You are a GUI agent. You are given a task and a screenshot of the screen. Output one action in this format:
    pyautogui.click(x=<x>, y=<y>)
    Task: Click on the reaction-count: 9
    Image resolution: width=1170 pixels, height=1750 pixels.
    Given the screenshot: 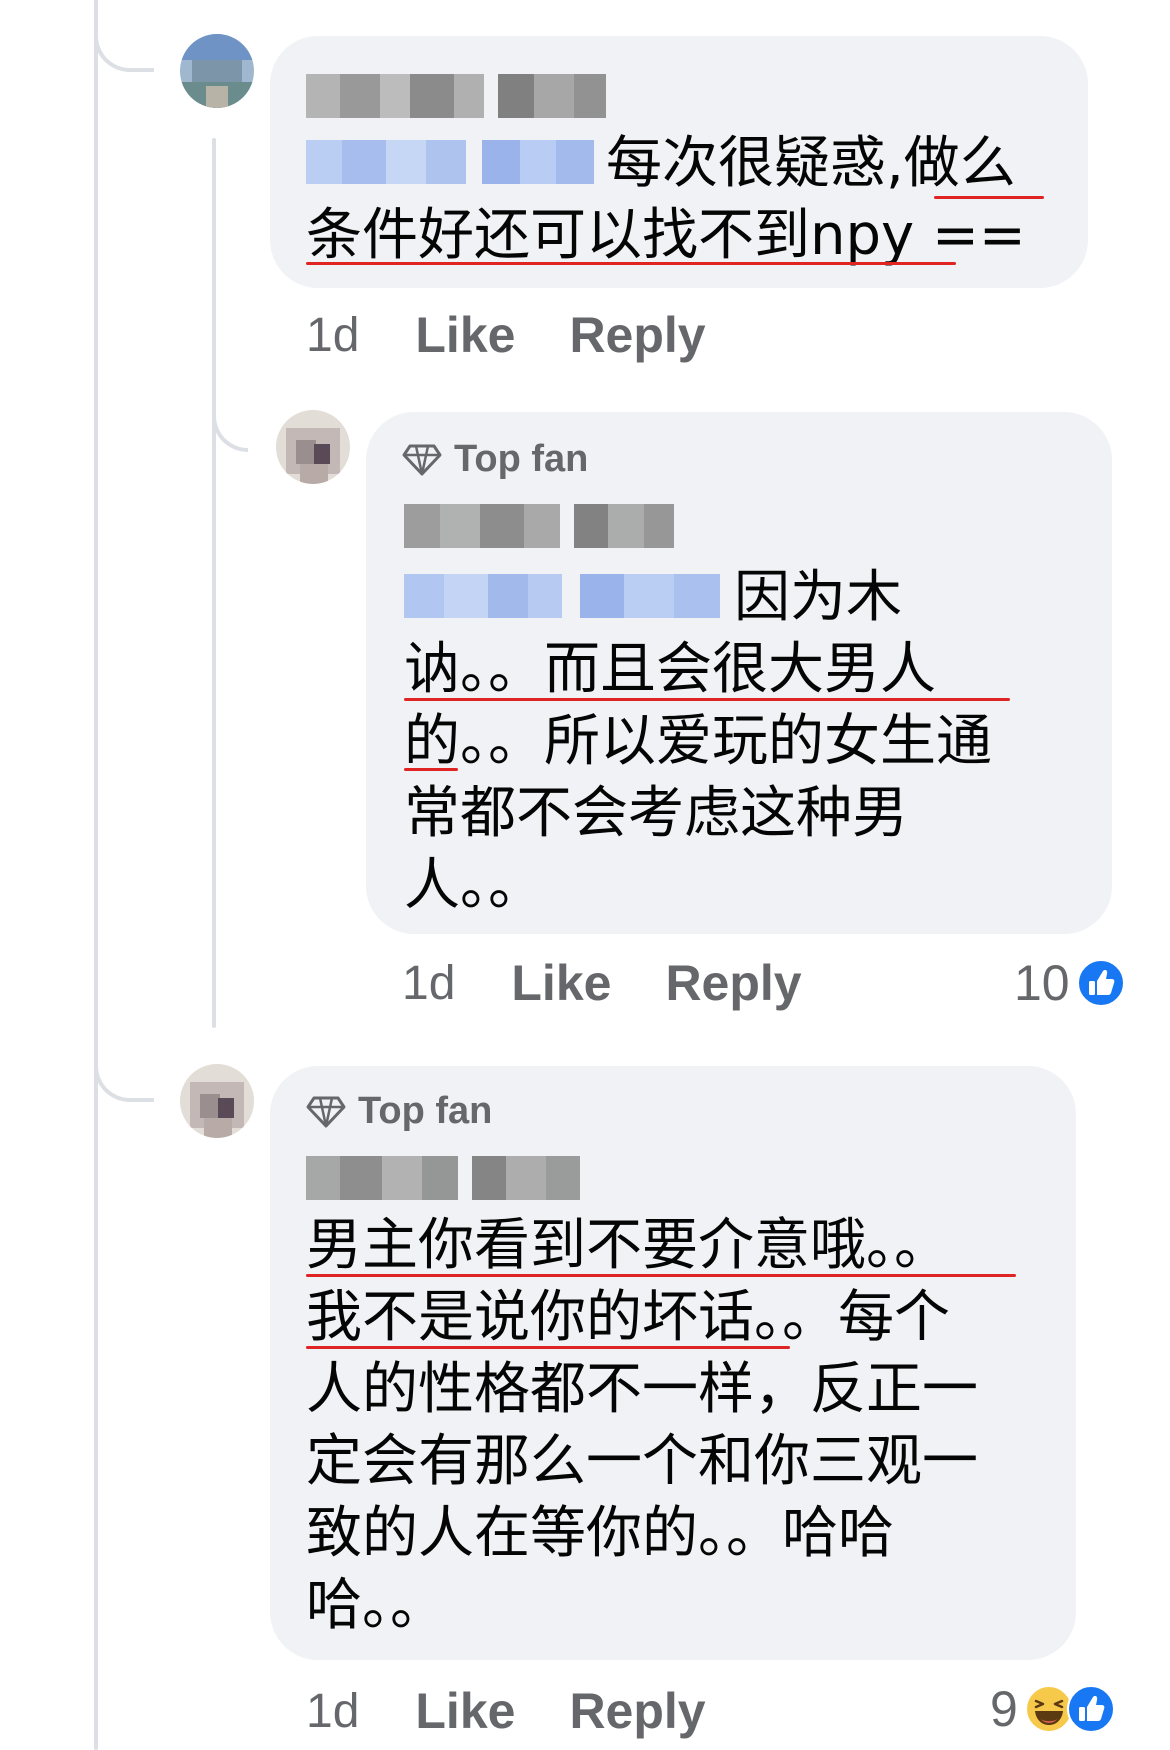 What is the action you would take?
    pyautogui.click(x=1004, y=1709)
    